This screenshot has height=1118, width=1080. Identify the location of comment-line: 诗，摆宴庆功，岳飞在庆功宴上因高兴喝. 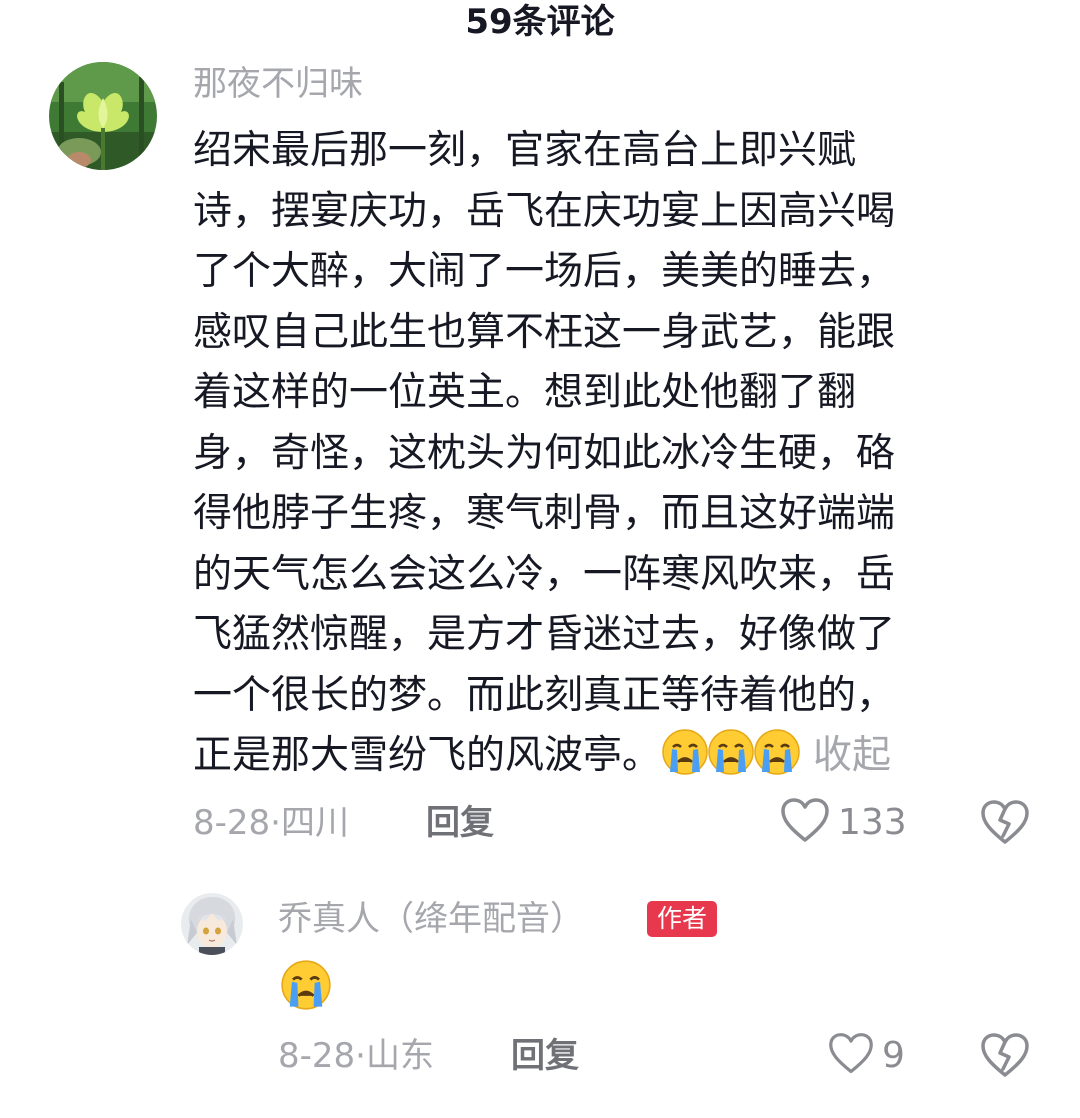
(544, 211).